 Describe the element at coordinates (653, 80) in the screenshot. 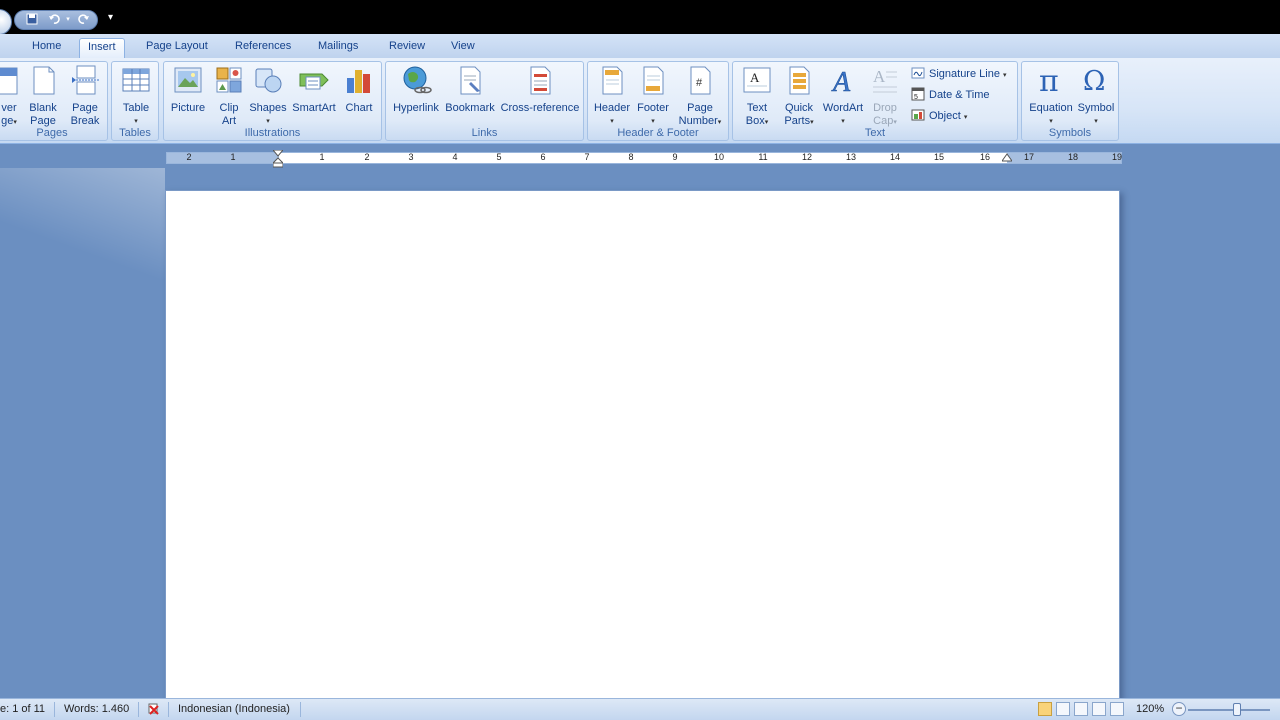

I see `footer-icon` at that location.